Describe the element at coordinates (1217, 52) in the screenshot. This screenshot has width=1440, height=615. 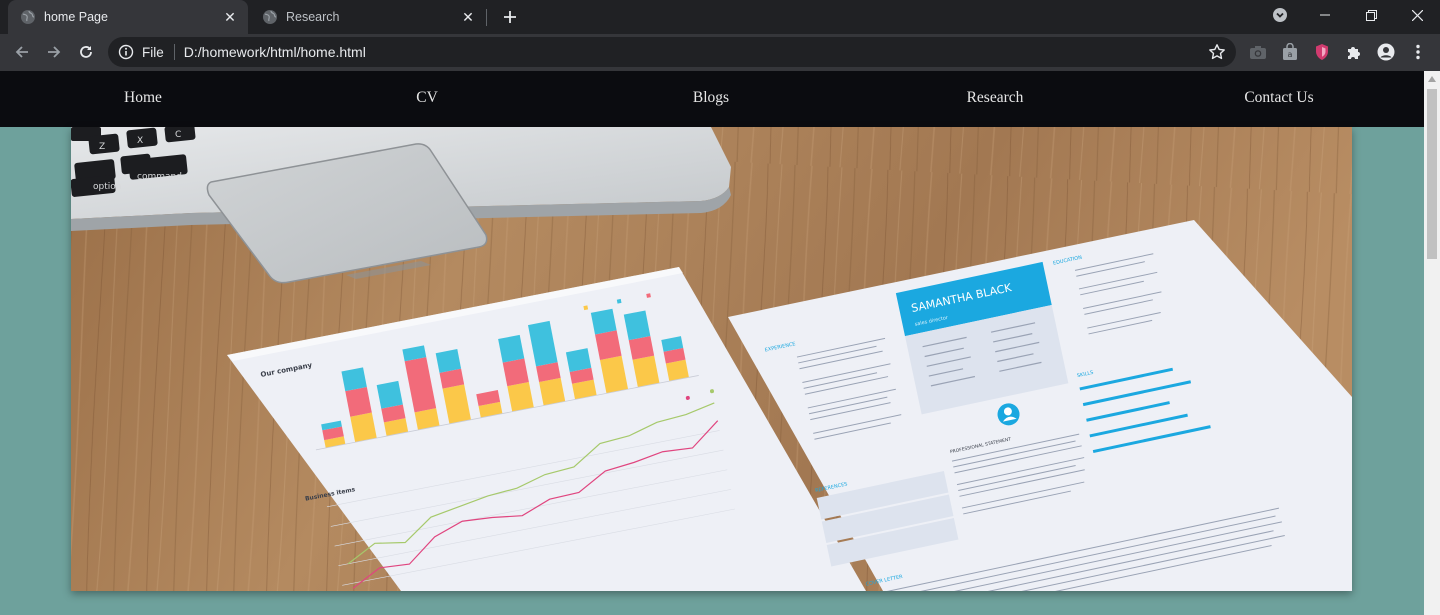
I see `star-icon` at that location.